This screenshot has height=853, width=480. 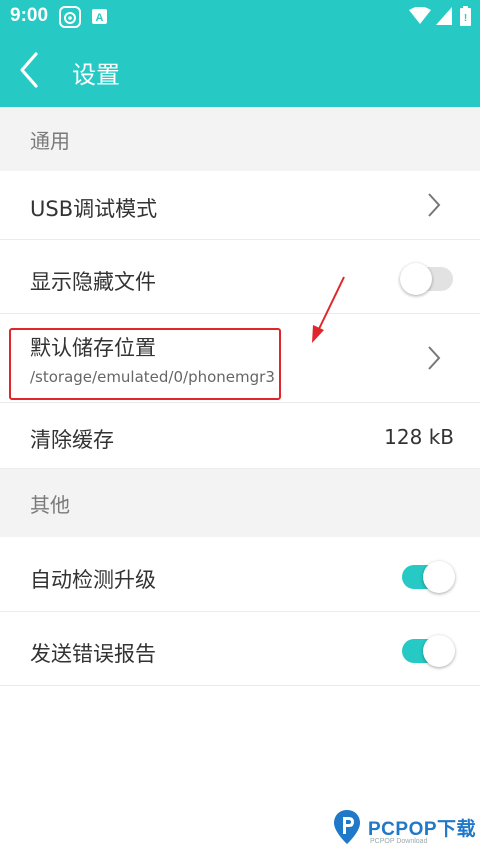 I want to click on show-hidden-files-toggle, so click(x=427, y=279).